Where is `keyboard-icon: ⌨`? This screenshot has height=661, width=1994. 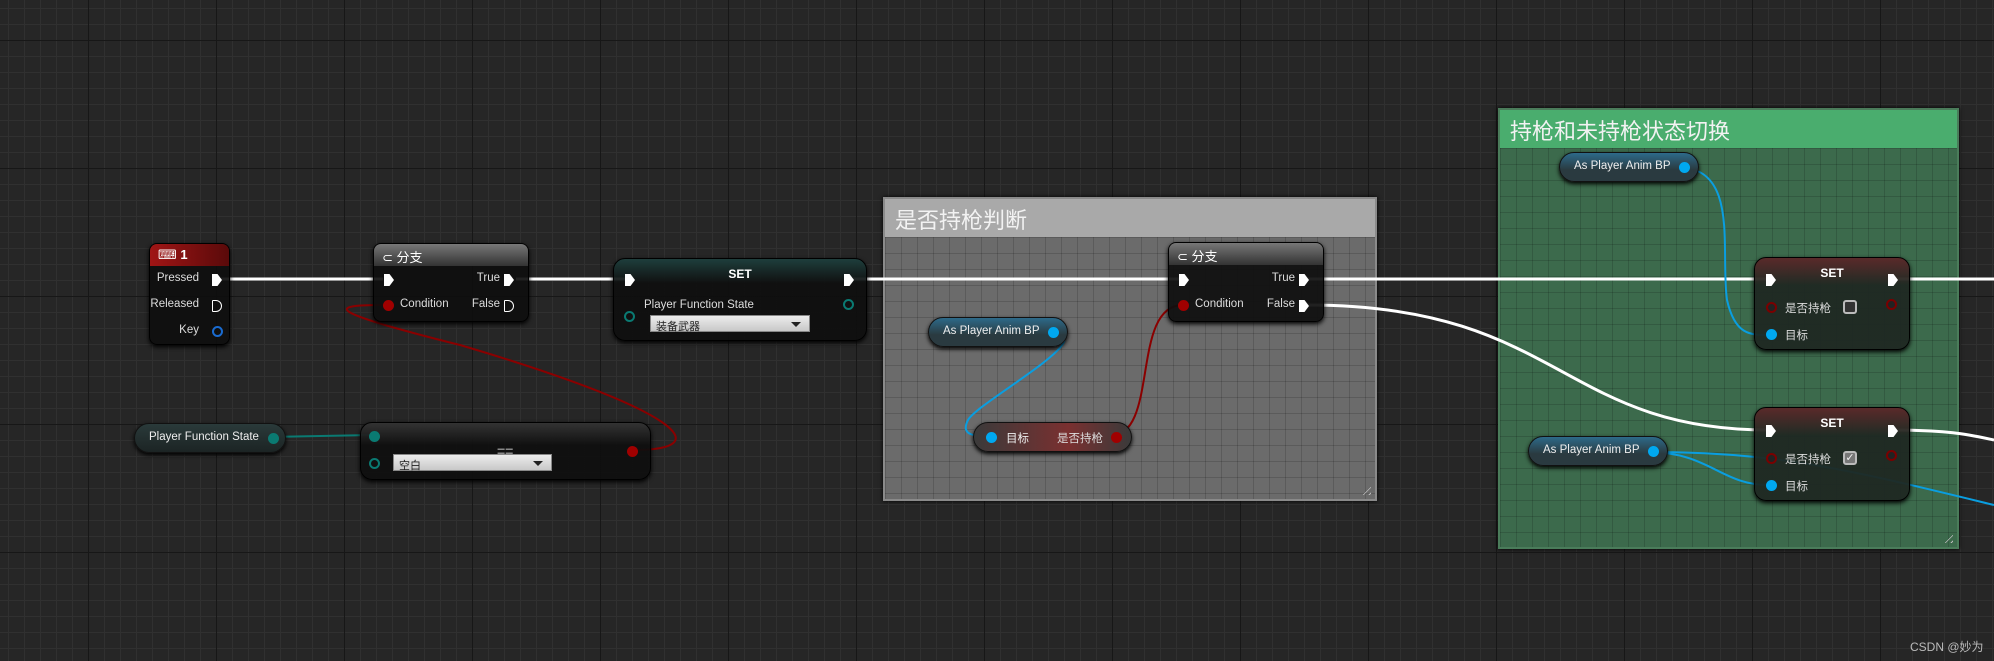
keyboard-icon: ⌨ is located at coordinates (169, 254).